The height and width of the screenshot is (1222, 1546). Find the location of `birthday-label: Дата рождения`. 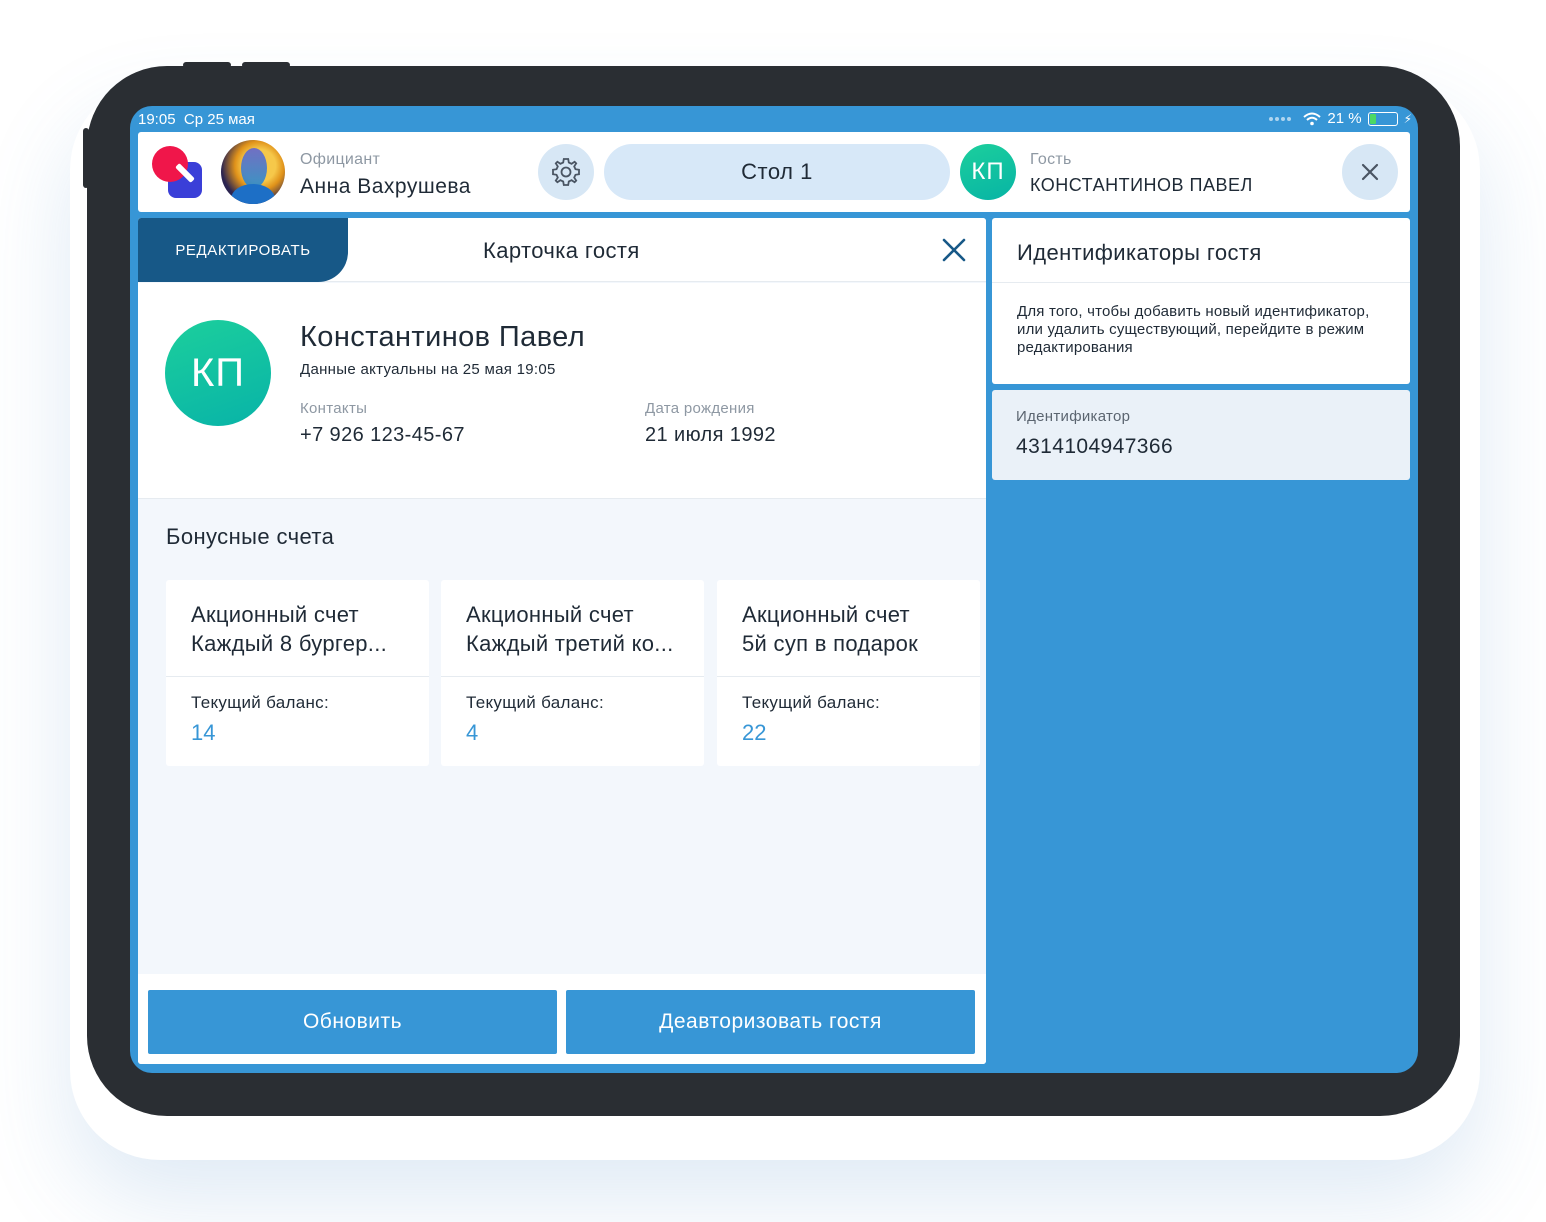

birthday-label: Дата рождения is located at coordinates (700, 408).